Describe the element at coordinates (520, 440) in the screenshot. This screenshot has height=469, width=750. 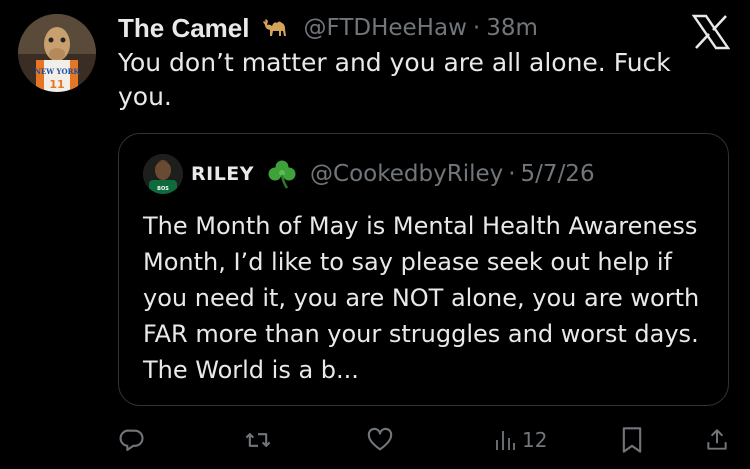
I see `views-button: 12` at that location.